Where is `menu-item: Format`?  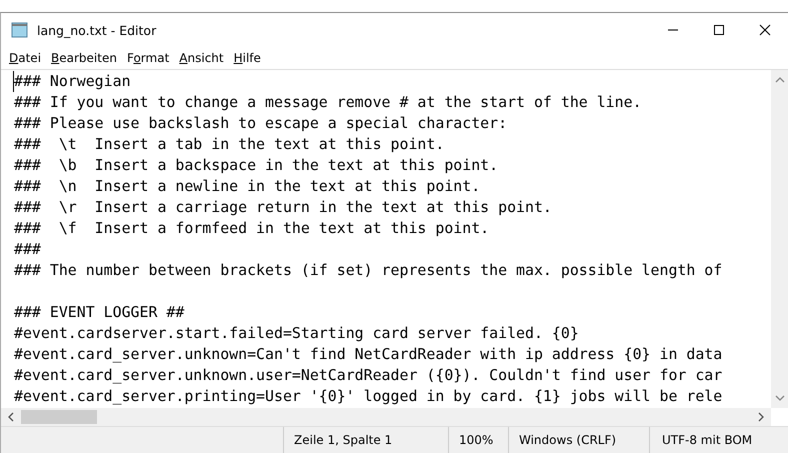
menu-item: Format is located at coordinates (148, 58).